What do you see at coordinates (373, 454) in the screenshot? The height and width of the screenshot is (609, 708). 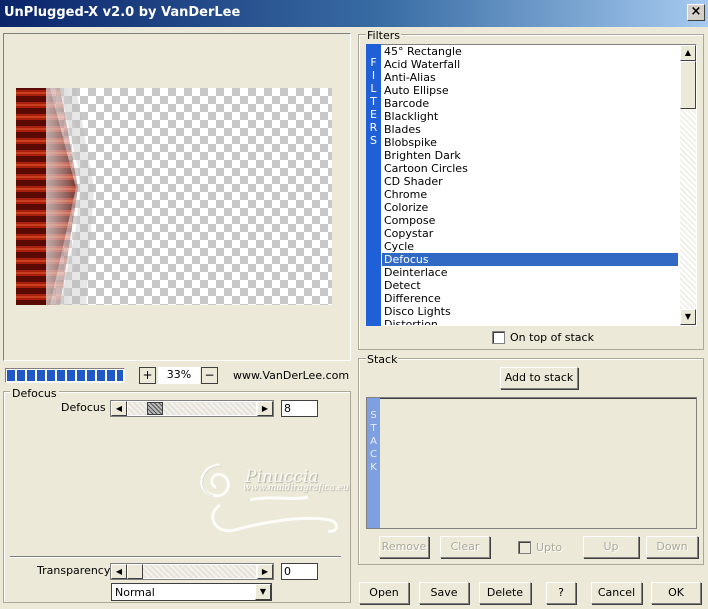 I see `stack-sidebar-letter: C` at bounding box center [373, 454].